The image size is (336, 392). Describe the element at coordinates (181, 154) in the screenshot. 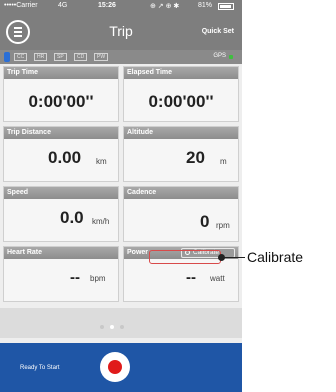

I see `altitude-cell: Altitude 20 m` at that location.